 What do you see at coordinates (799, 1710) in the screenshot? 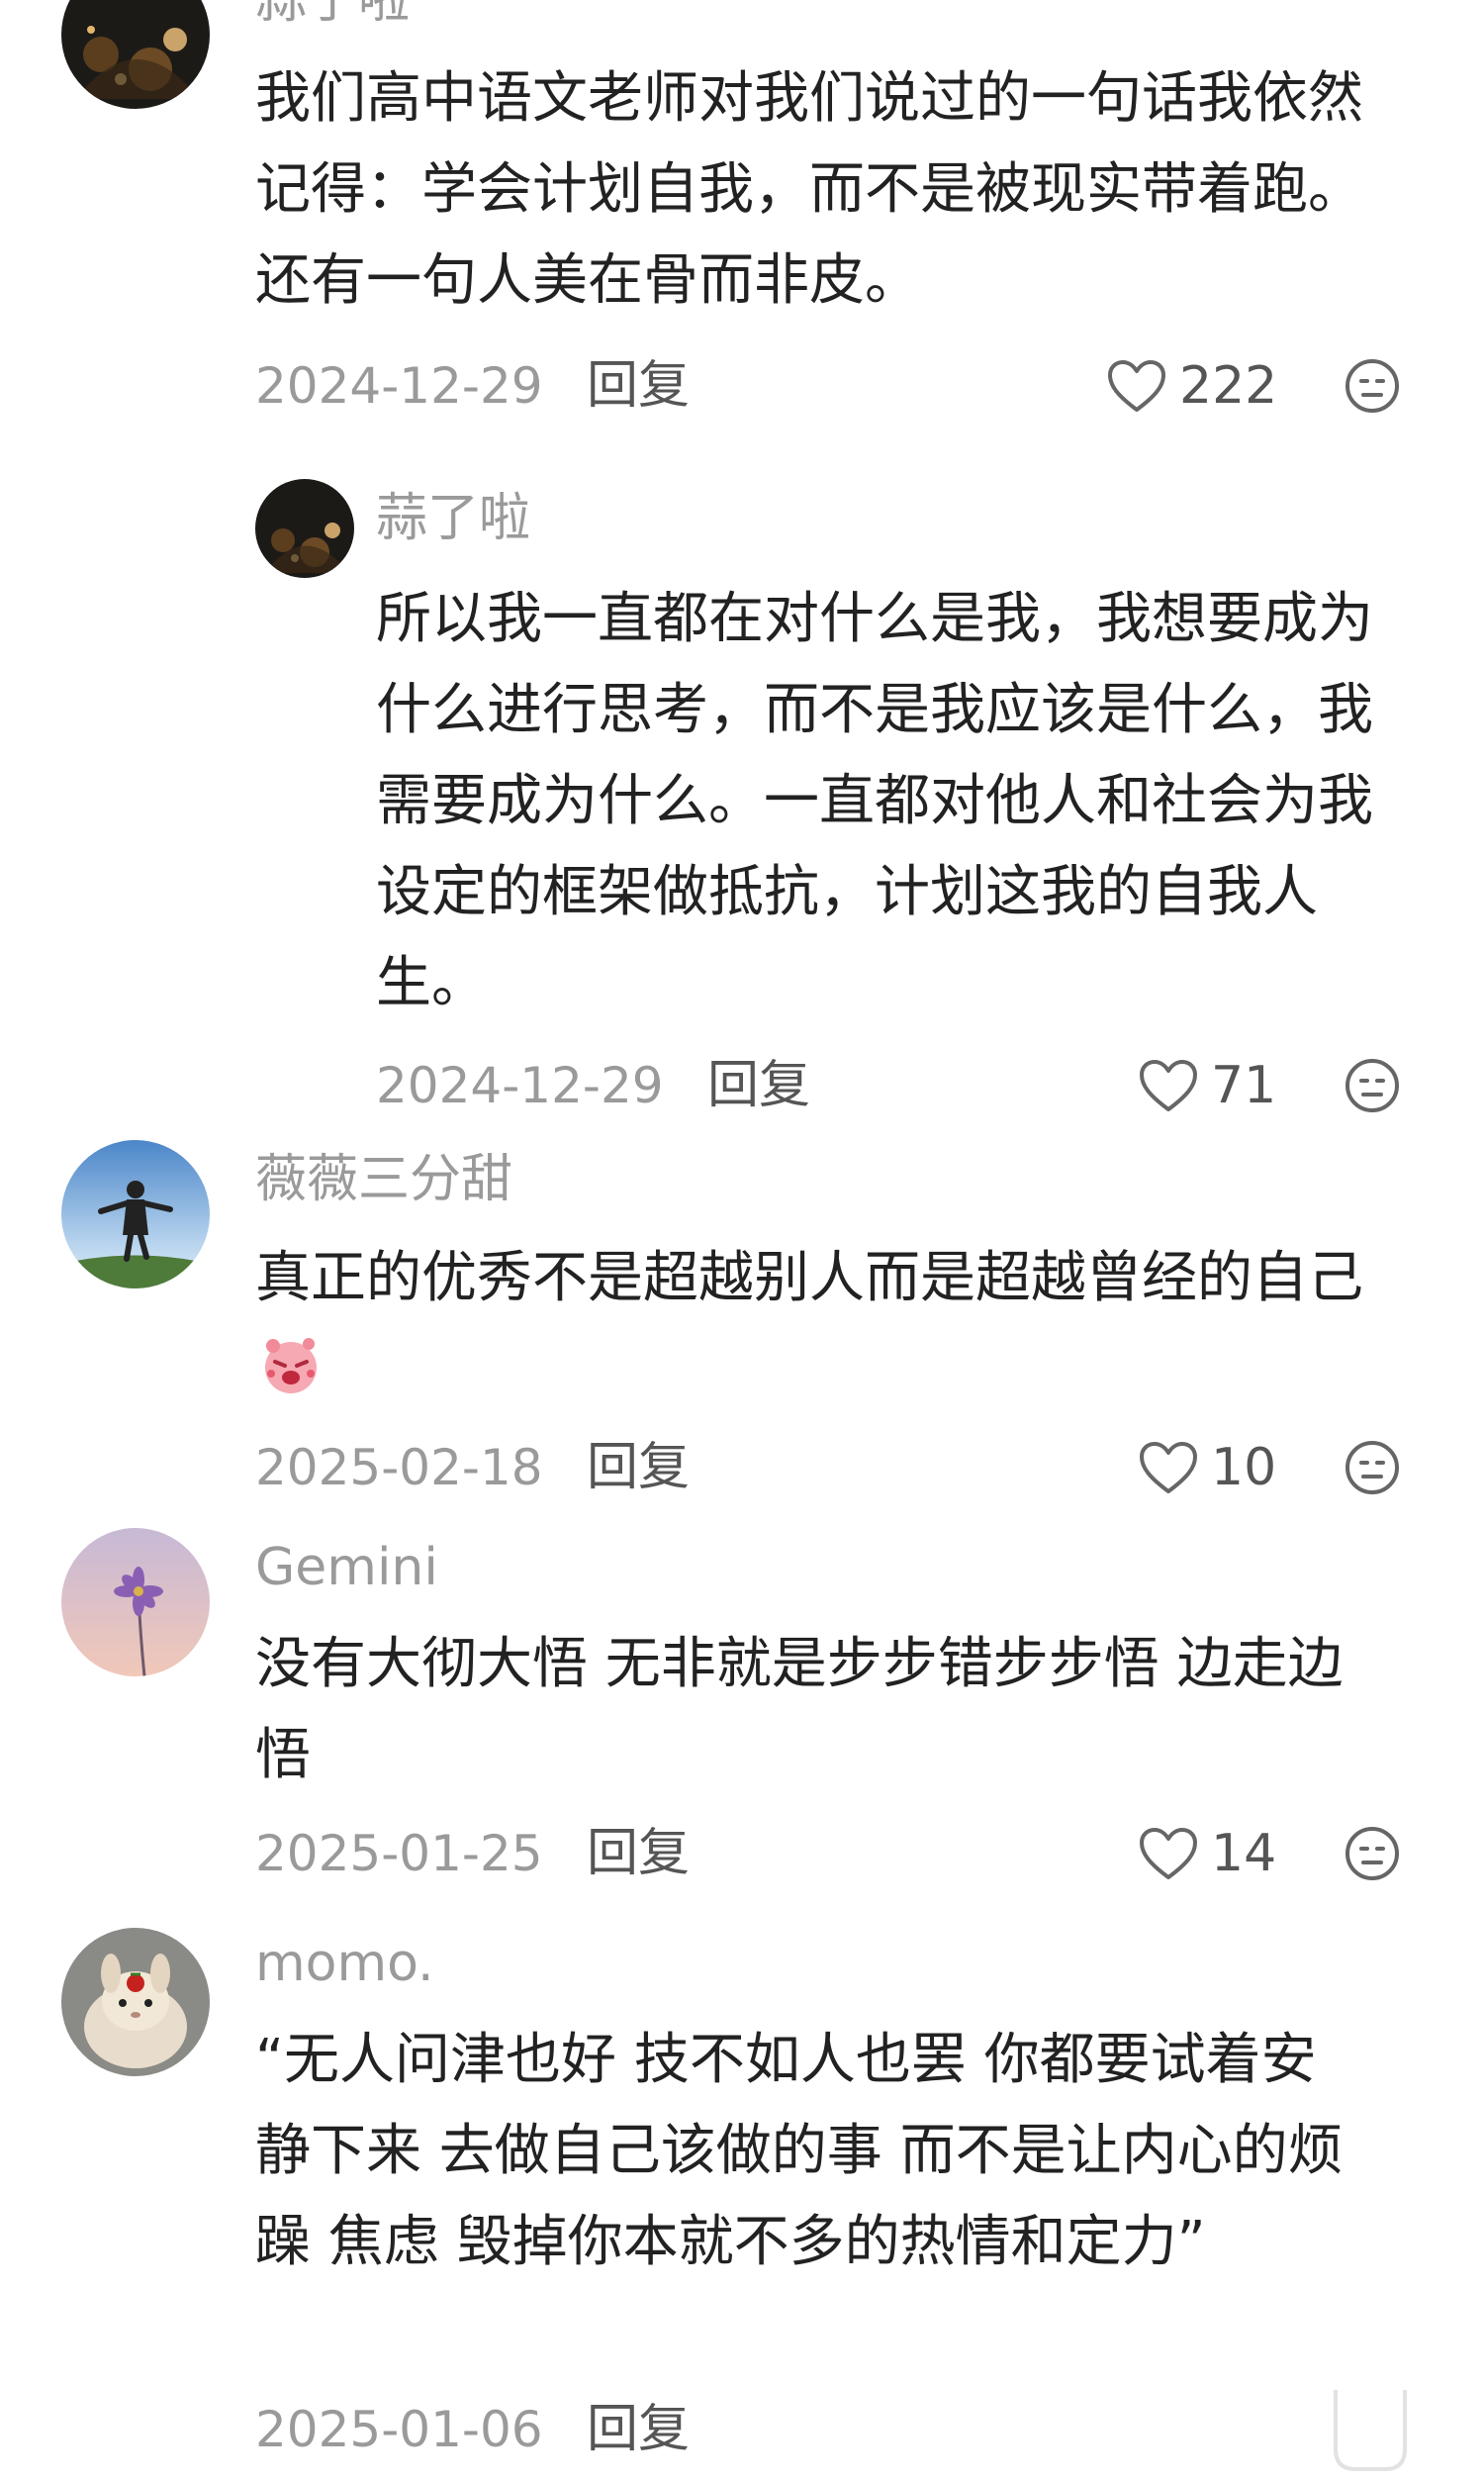
I see `comment-text: 没有大彻大悟 无非就是步步错步步悟 边走边 悟` at bounding box center [799, 1710].